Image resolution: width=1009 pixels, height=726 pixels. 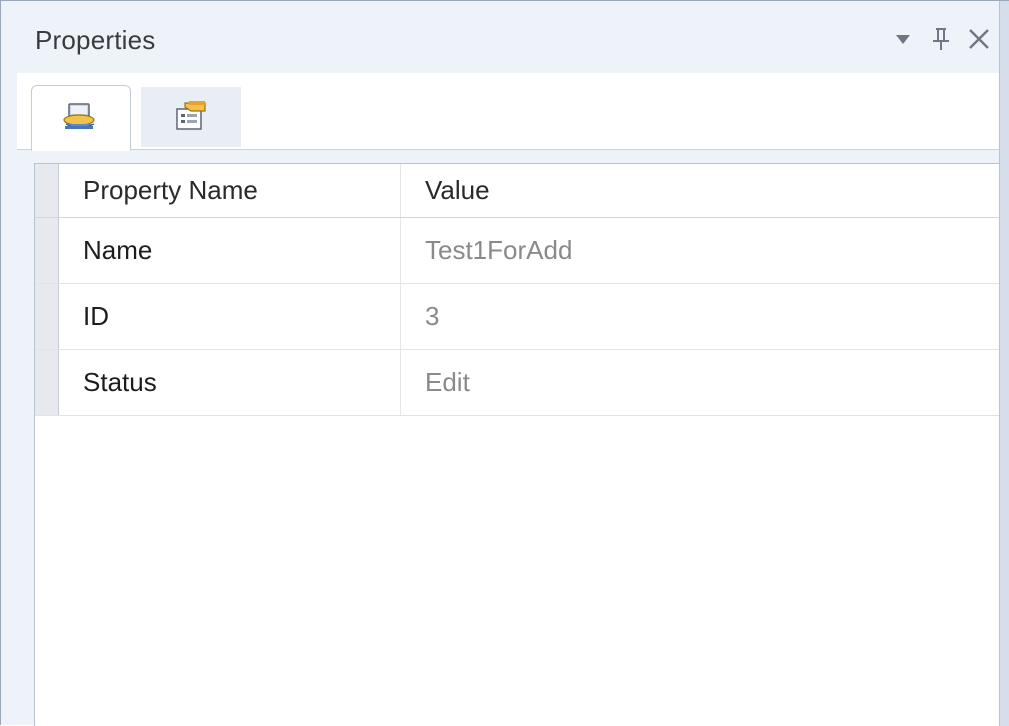 I want to click on column-header-value: Value, so click(x=701, y=190).